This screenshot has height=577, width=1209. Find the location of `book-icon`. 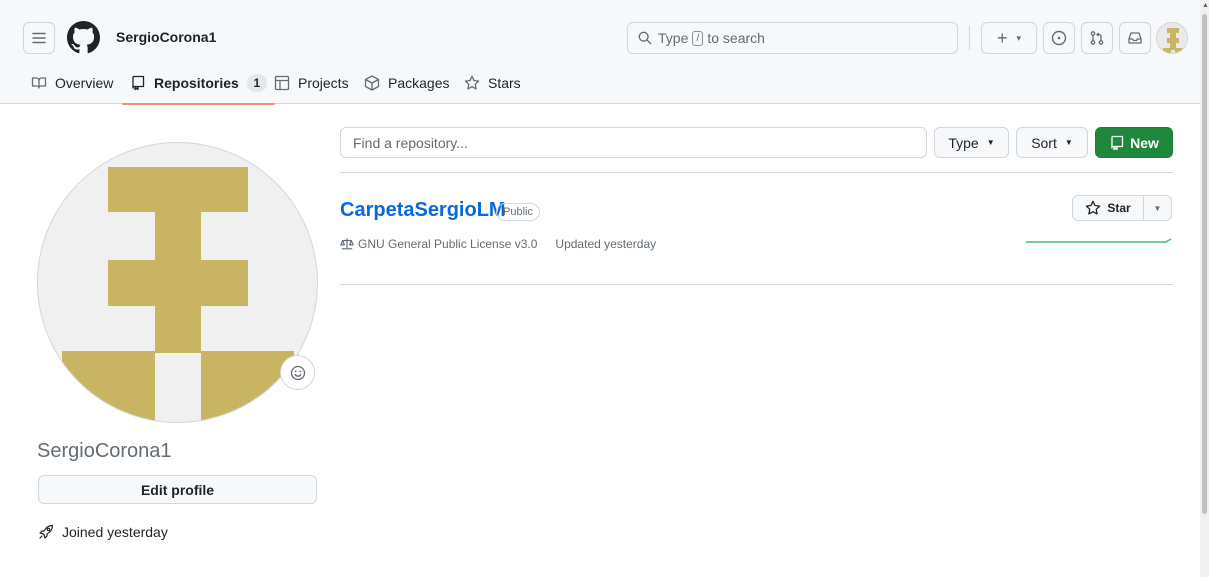

book-icon is located at coordinates (39, 83).